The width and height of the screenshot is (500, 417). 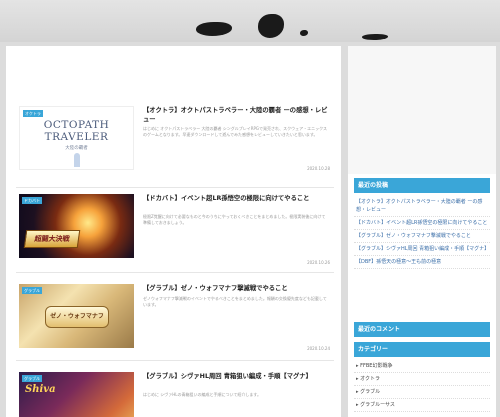 What do you see at coordinates (238, 198) in the screenshot?
I see `post-title: 【ドカバト】イベント超LR孫悟空の極限に向けてやること` at bounding box center [238, 198].